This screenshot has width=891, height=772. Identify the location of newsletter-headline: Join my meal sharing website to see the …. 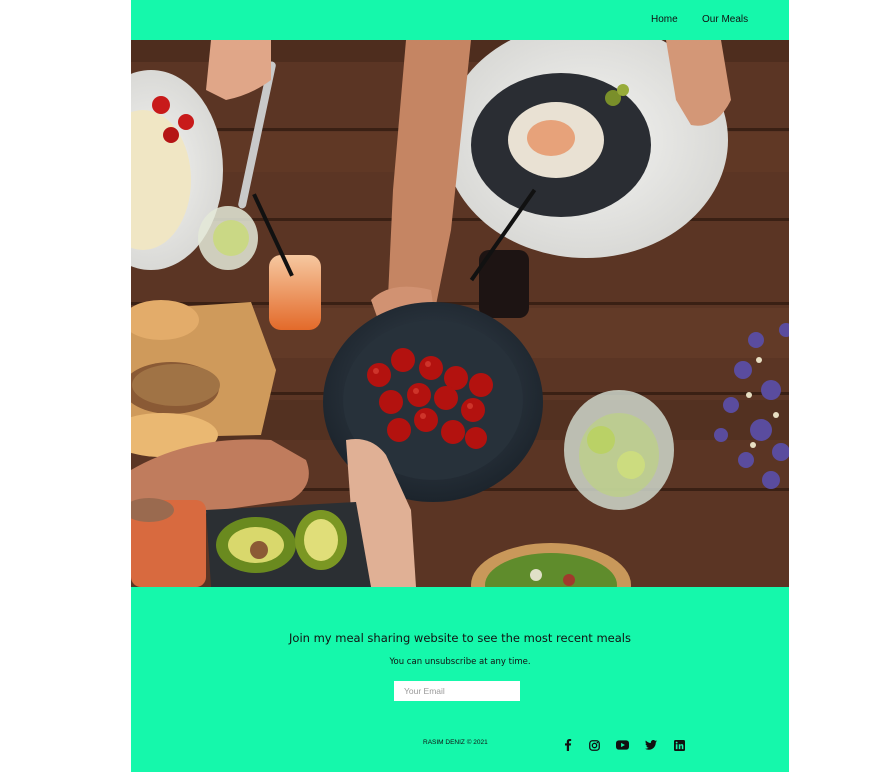
(460, 638).